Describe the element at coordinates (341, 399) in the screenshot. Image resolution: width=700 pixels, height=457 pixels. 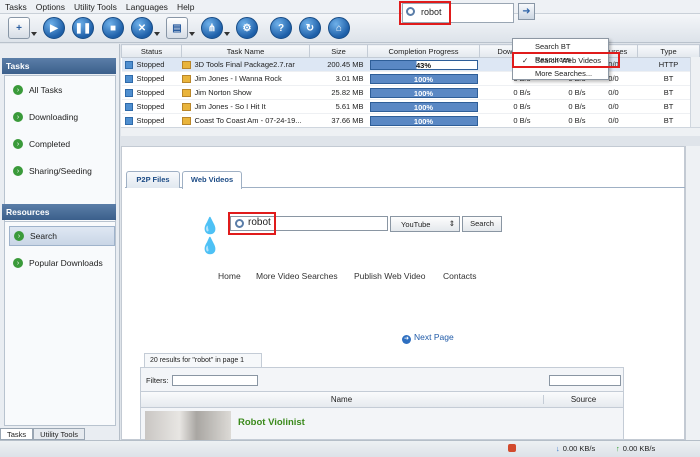
I see `col-name: Name` at that location.